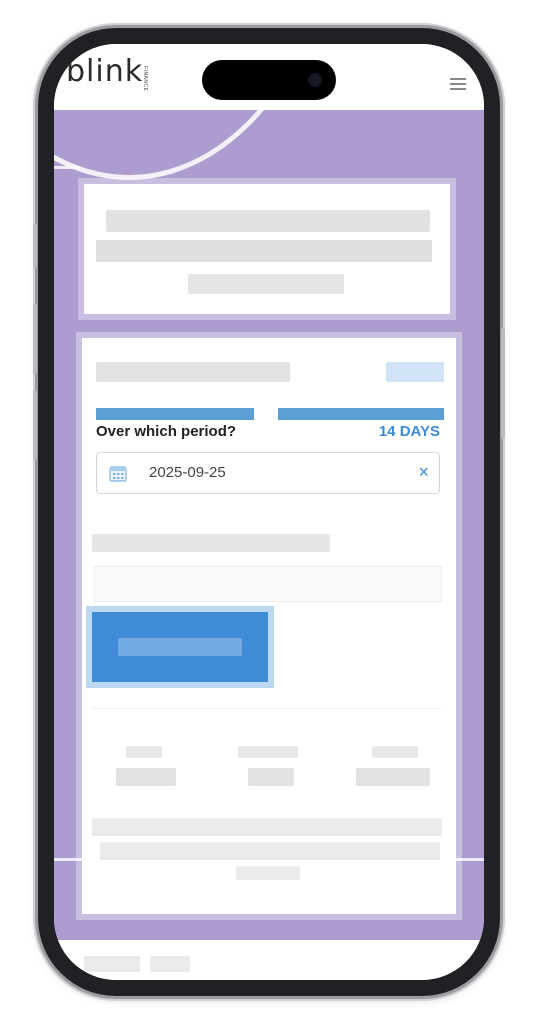 The image size is (538, 1024). What do you see at coordinates (211, 543) in the screenshot?
I see `blurred-label` at bounding box center [211, 543].